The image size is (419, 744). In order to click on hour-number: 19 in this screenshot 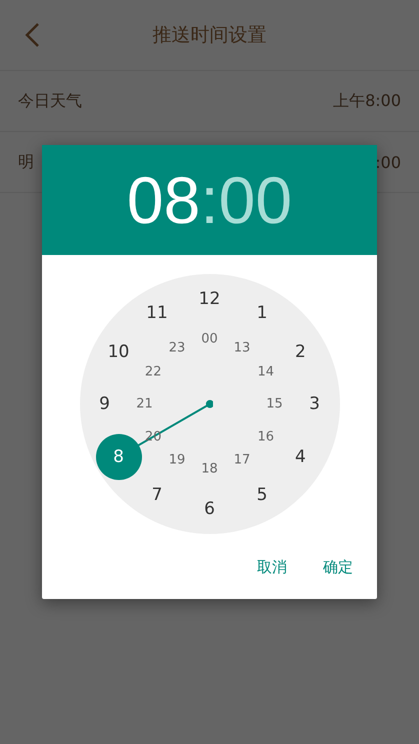, I will do `click(177, 460)`.